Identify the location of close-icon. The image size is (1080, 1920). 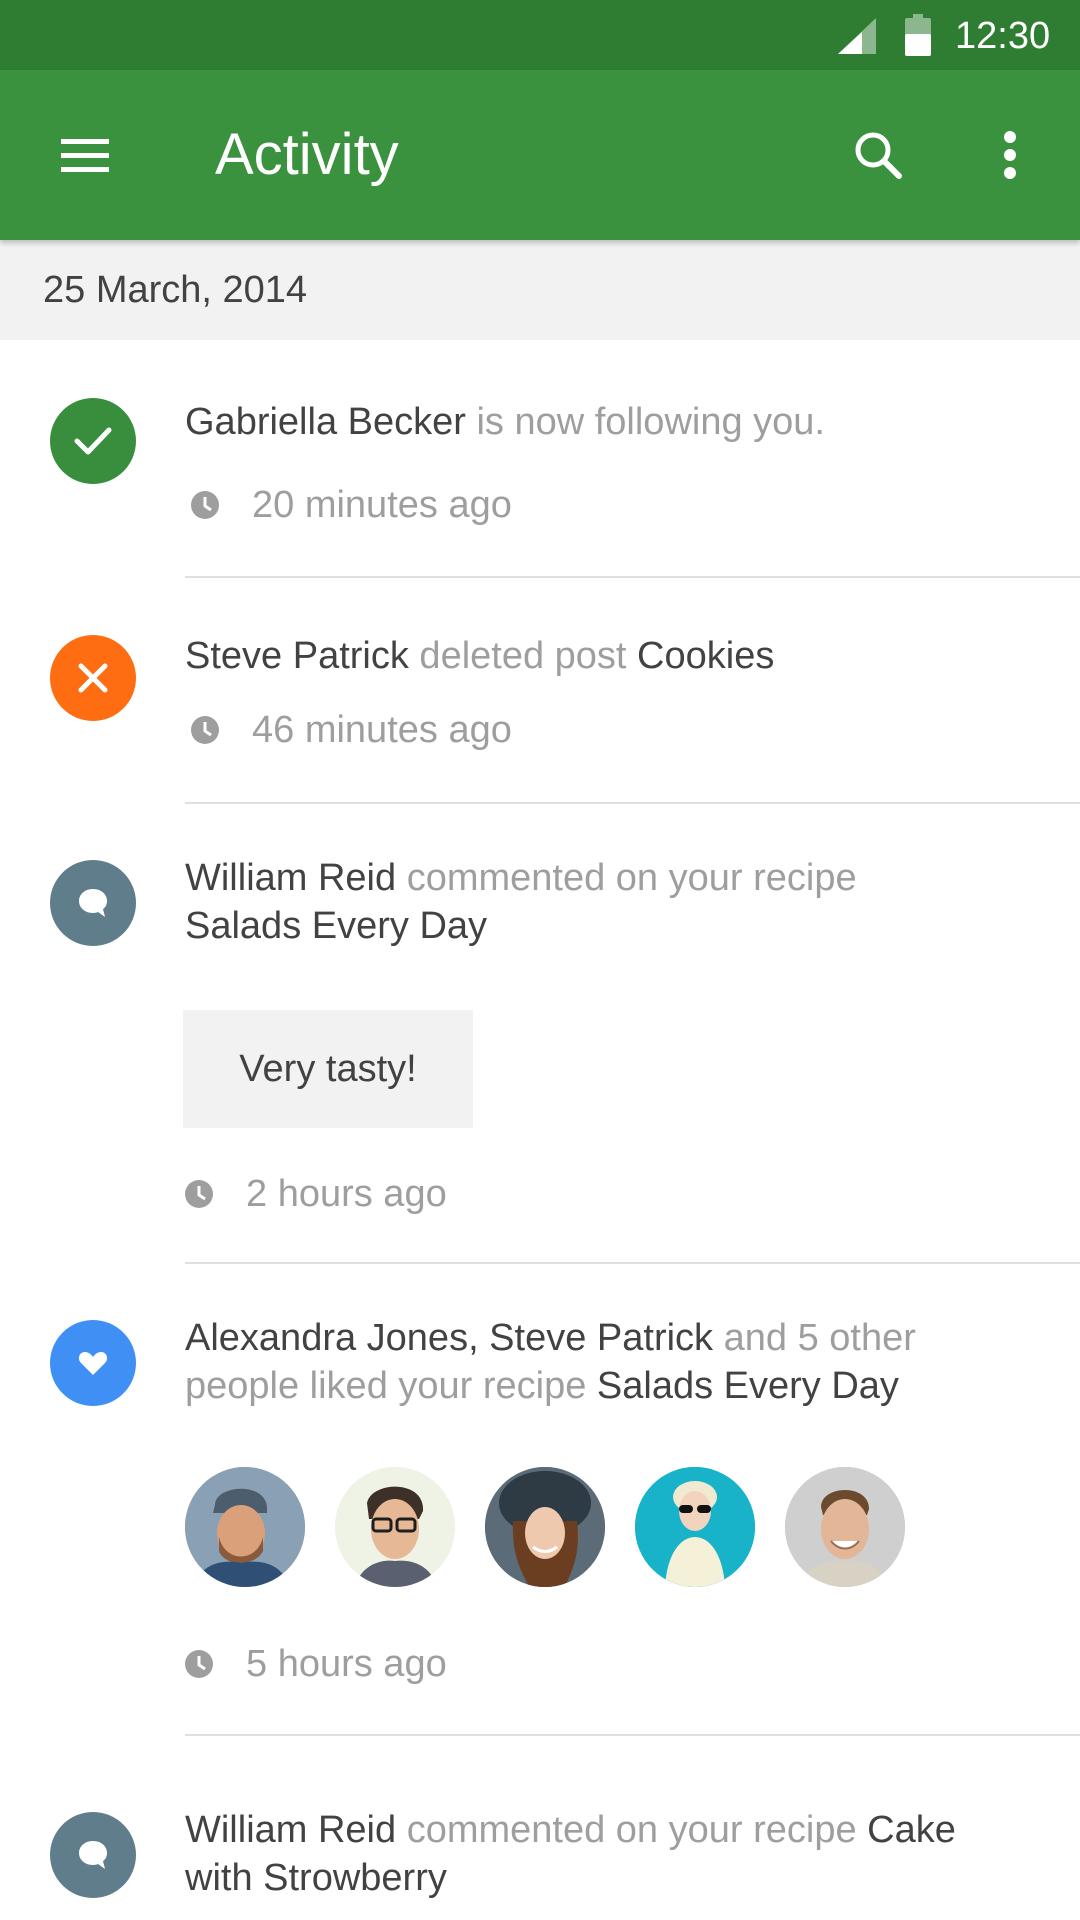
(93, 678).